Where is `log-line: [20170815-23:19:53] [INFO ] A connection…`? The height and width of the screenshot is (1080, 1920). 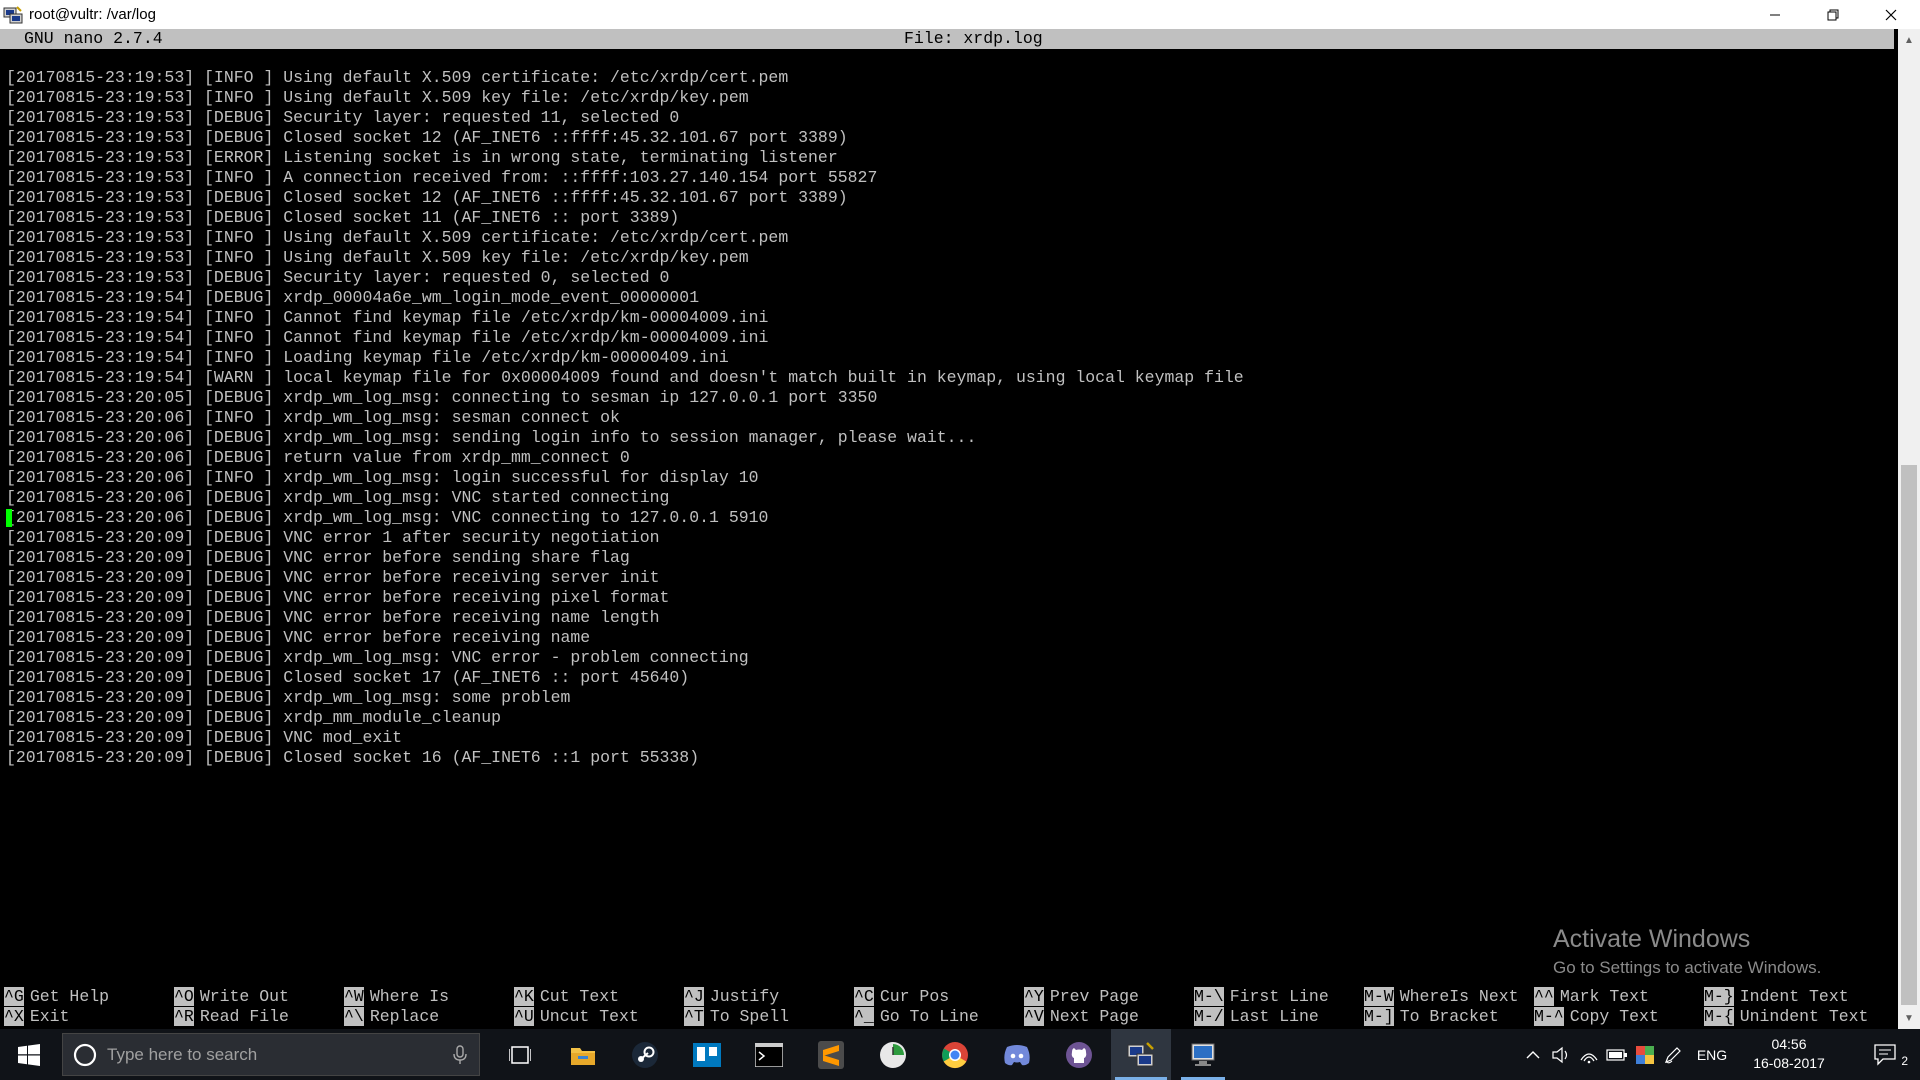 log-line: [20170815-23:19:53] [INFO ] A connection… is located at coordinates (951, 178).